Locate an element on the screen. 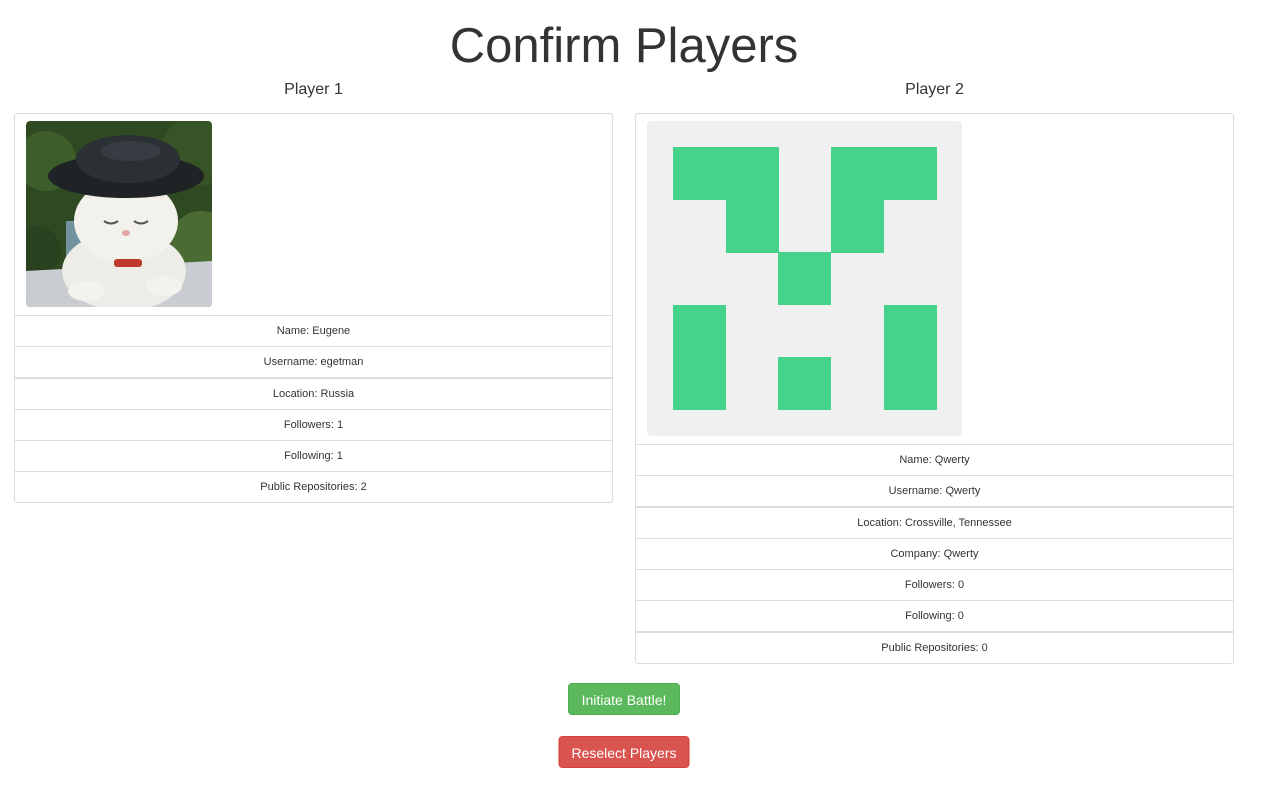 The width and height of the screenshot is (1268, 804). player-2-repos: Public Repositories: 0 is located at coordinates (934, 647).